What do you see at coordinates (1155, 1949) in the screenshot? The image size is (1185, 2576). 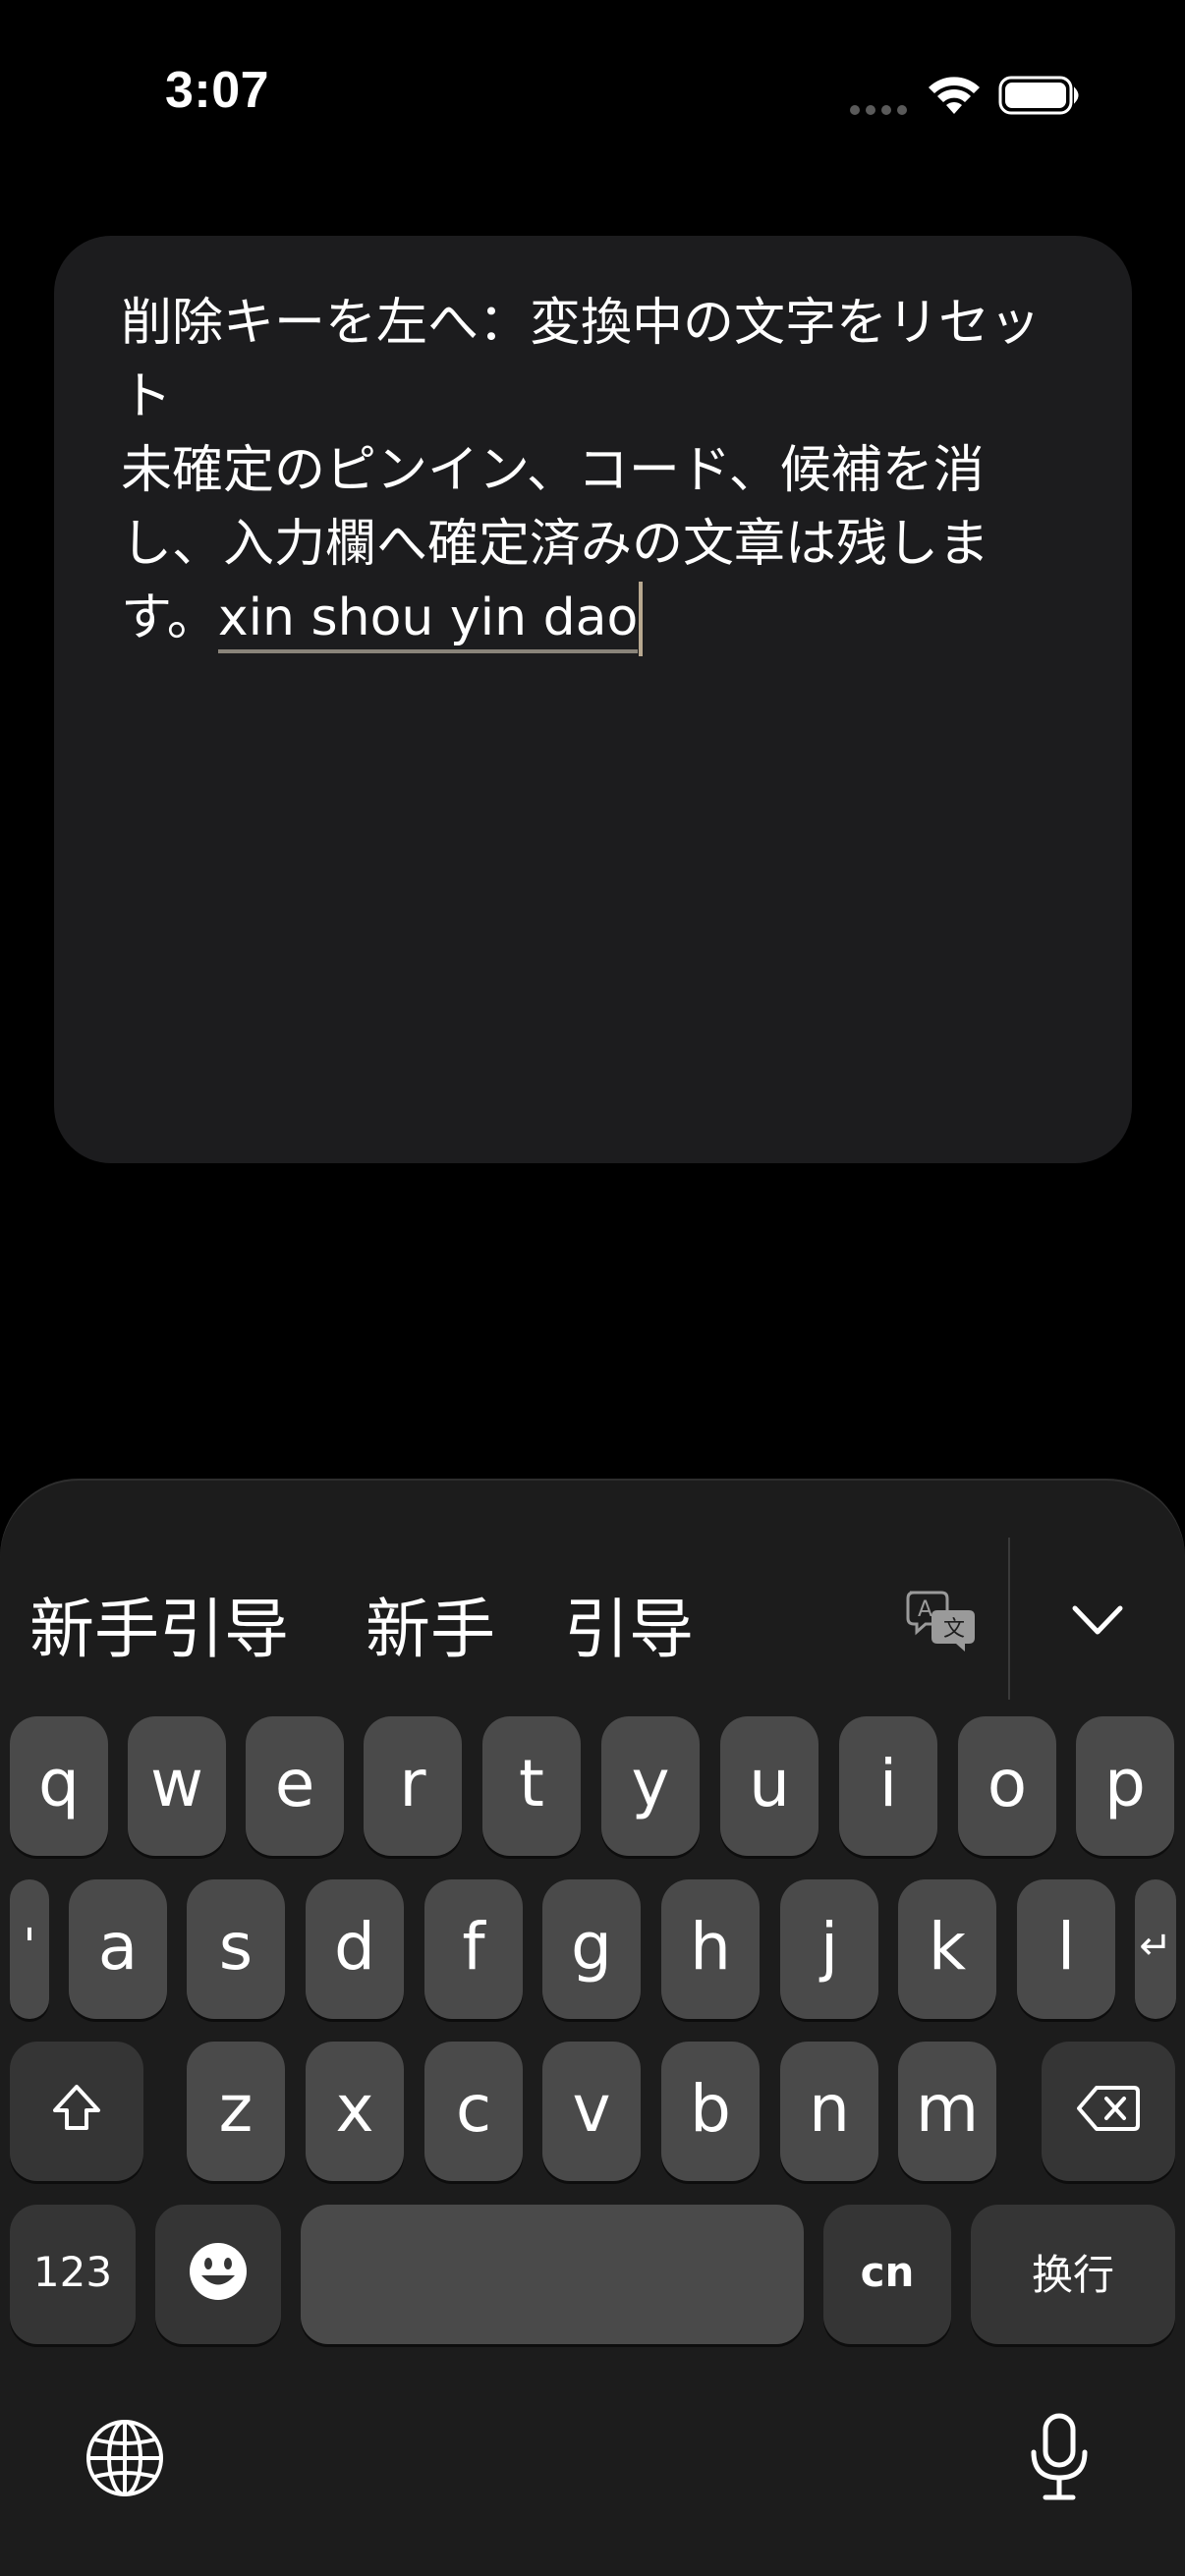 I see `key-return-small: ↵` at bounding box center [1155, 1949].